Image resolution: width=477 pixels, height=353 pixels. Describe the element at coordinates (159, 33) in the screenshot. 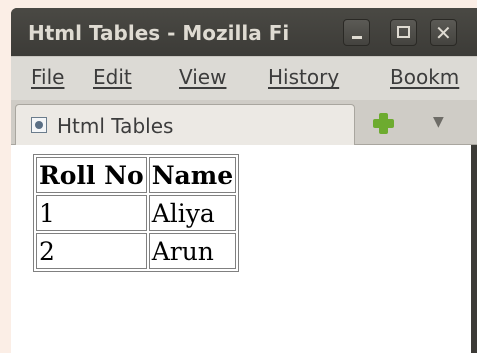

I see `window-title: Html Tables - Mozilla Fi` at that location.